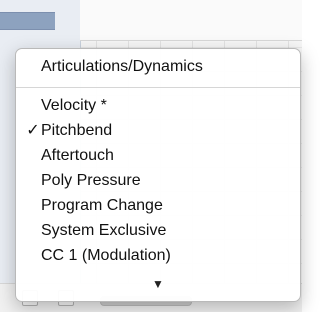 The height and width of the screenshot is (312, 320). I want to click on menu-item-pitchbend: ✓ Pitchbend, so click(158, 130).